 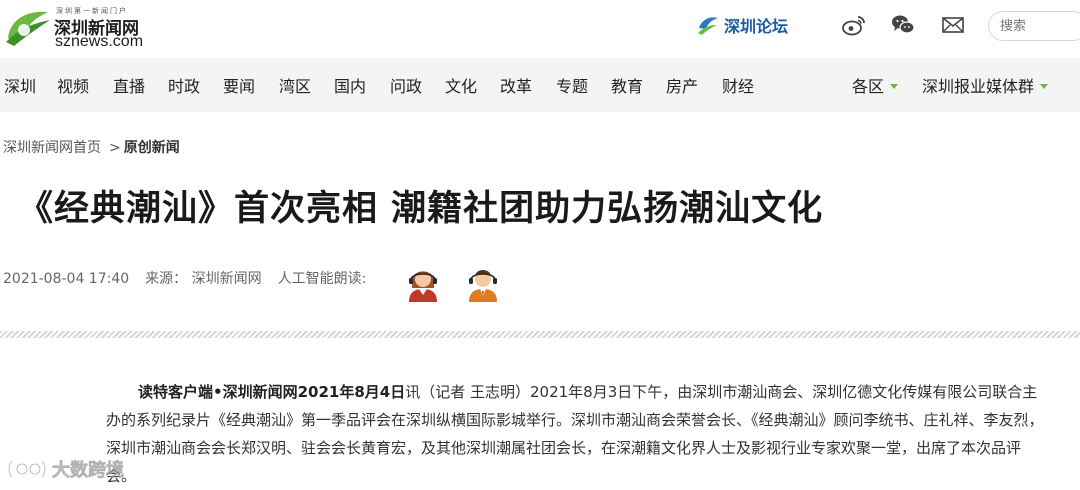 I want to click on nav-media-group-label: 深圳报业媒体群, so click(x=978, y=86).